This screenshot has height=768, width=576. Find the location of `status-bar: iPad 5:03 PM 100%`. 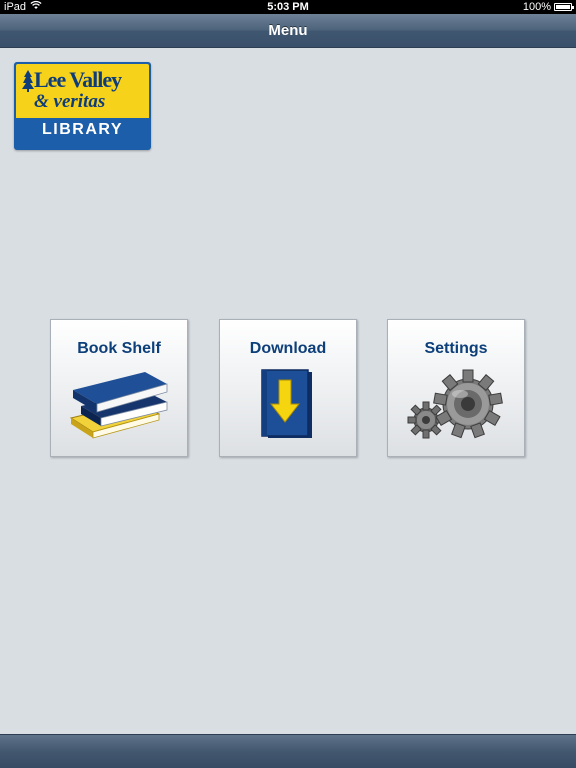

status-bar: iPad 5:03 PM 100% is located at coordinates (288, 7).